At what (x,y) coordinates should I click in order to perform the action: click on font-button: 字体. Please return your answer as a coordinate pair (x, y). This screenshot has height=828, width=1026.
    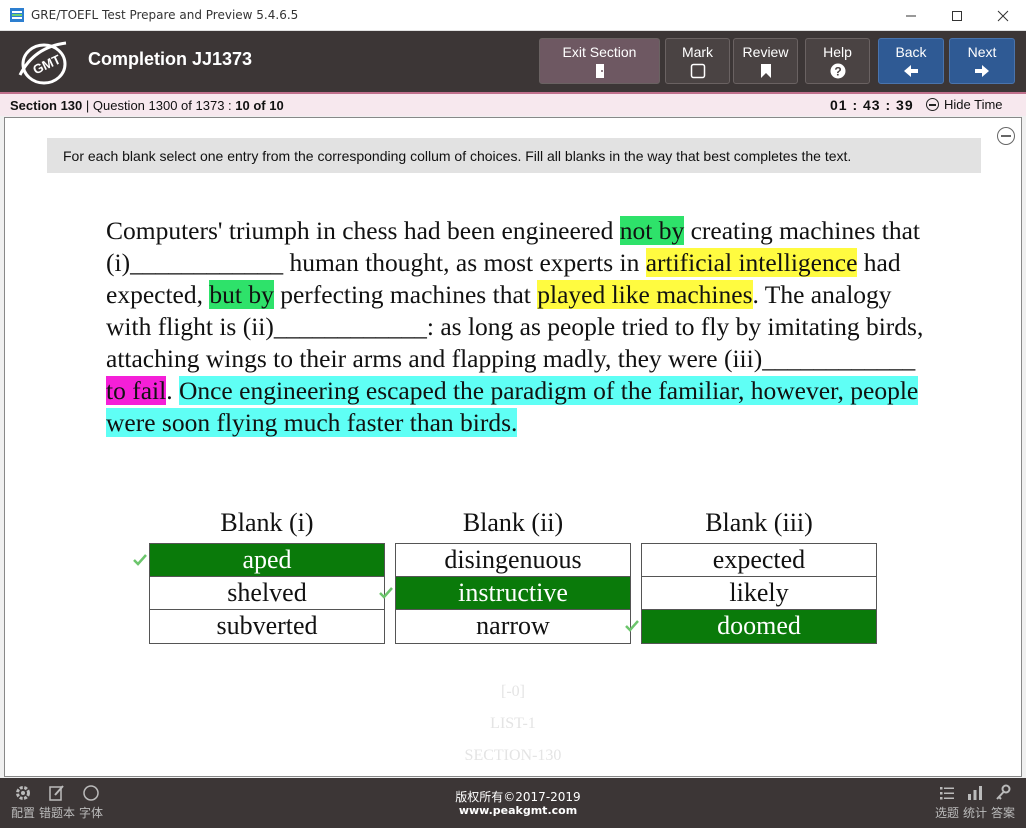
    Looking at the image, I should click on (91, 802).